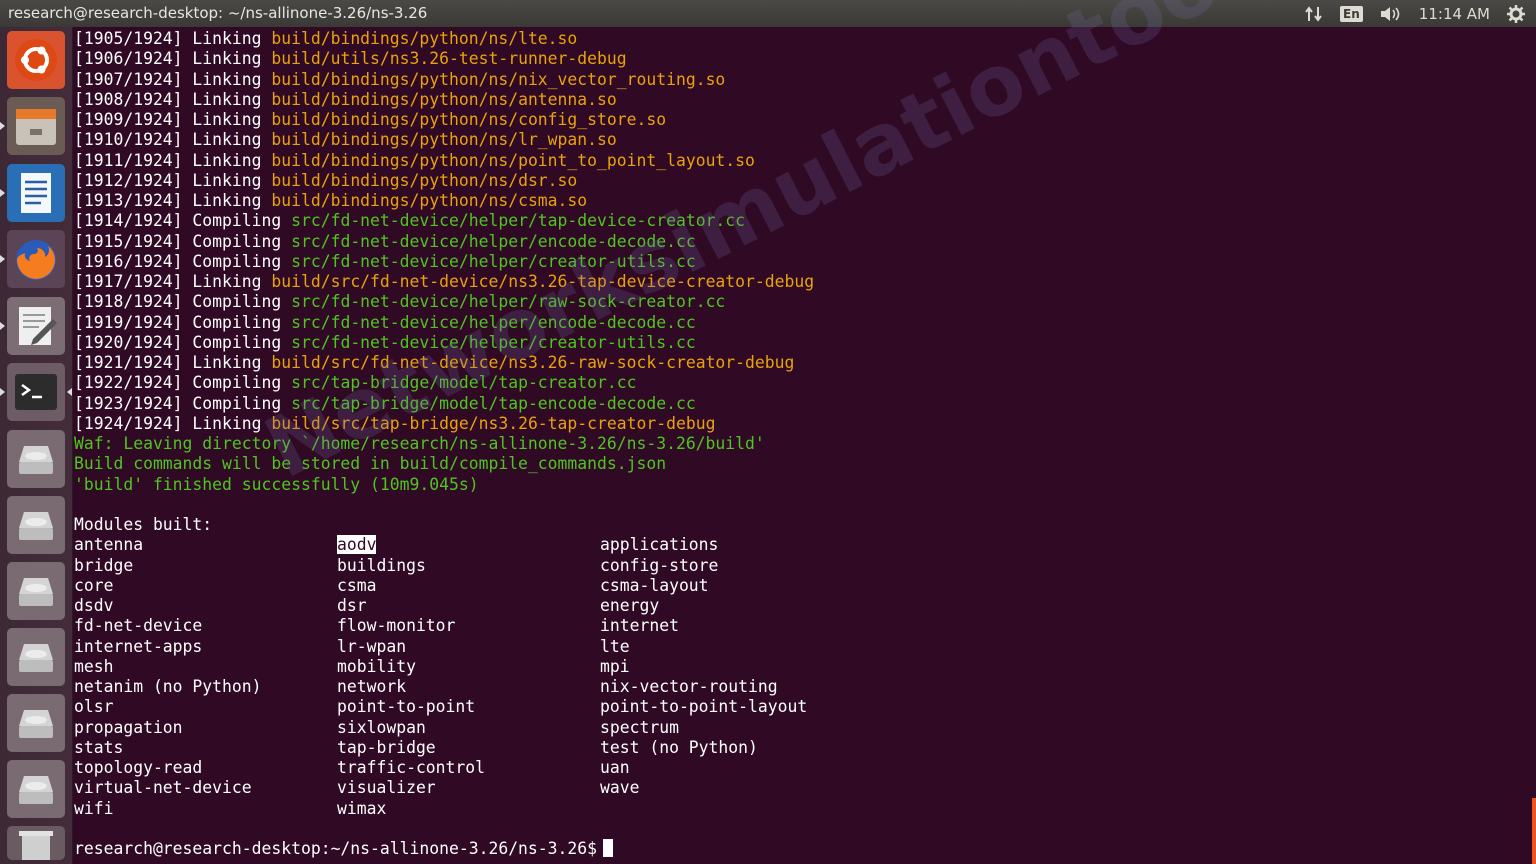 The height and width of the screenshot is (864, 1536). What do you see at coordinates (468, 586) in the screenshot?
I see `module-name: csma` at bounding box center [468, 586].